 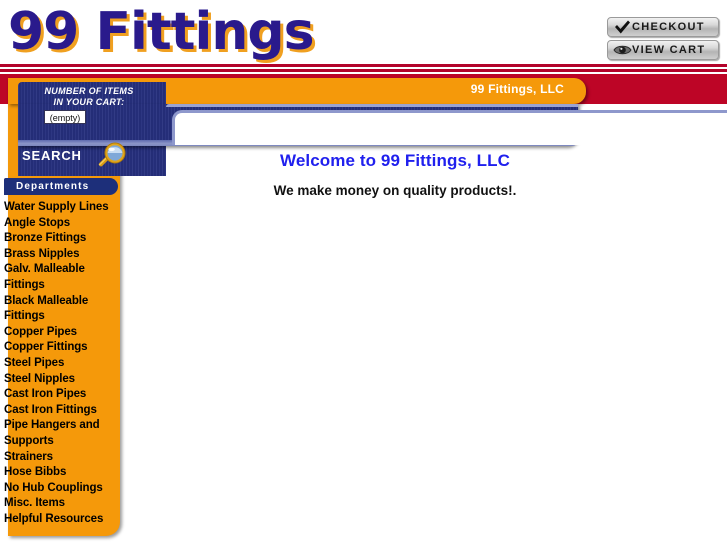 I want to click on search-label: SEARCH, so click(x=52, y=155).